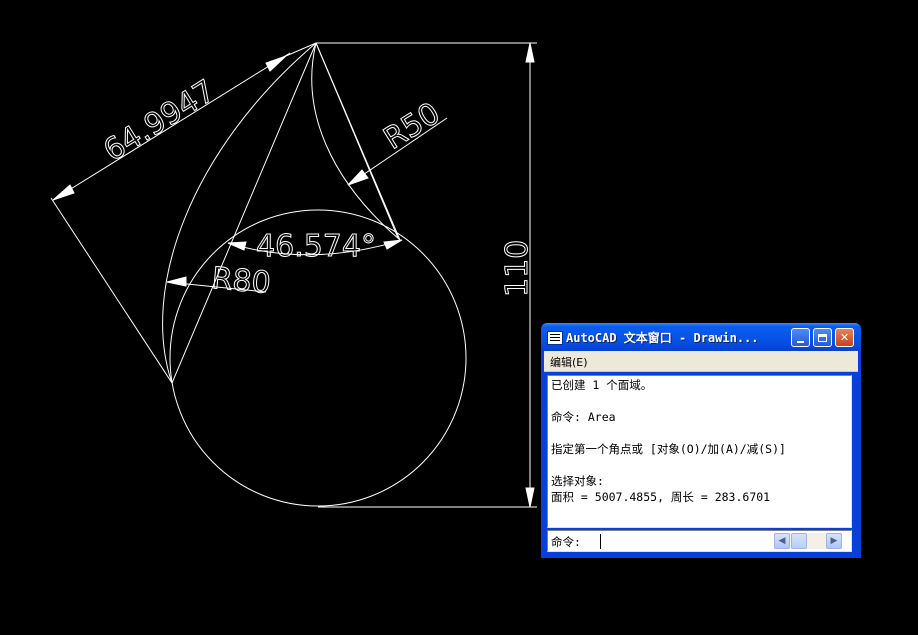 The image size is (918, 635). Describe the element at coordinates (583, 417) in the screenshot. I see `history-line: 命令: Area` at that location.